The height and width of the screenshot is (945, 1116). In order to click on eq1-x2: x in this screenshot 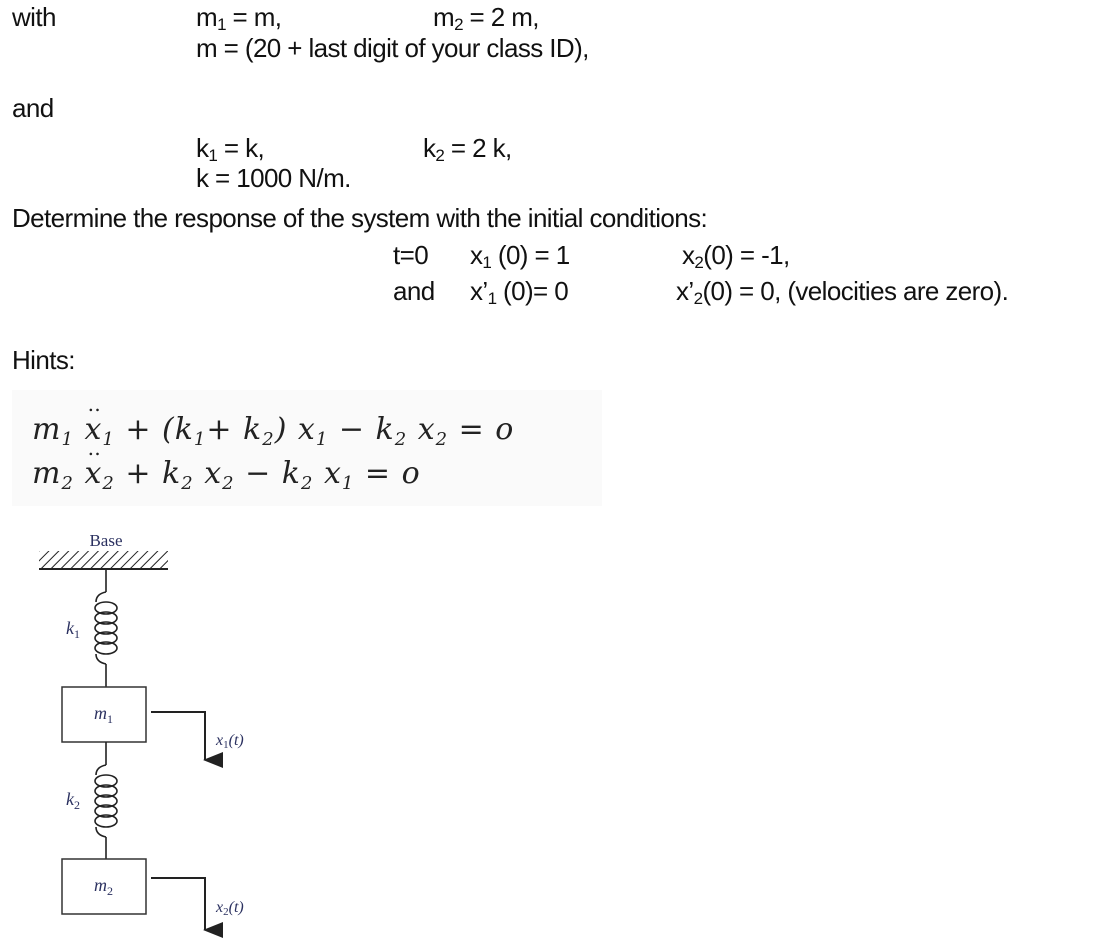, I will do `click(421, 429)`.